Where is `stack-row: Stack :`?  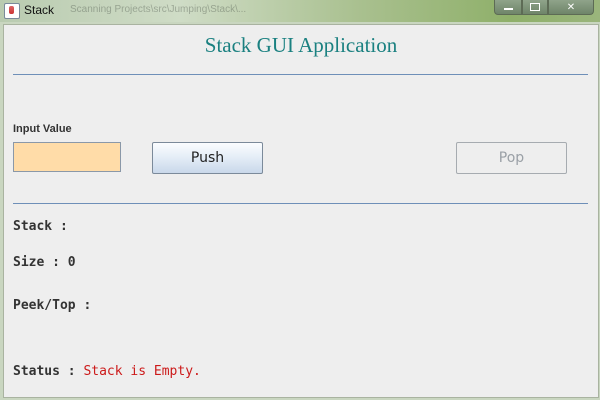 stack-row: Stack : is located at coordinates (44, 226).